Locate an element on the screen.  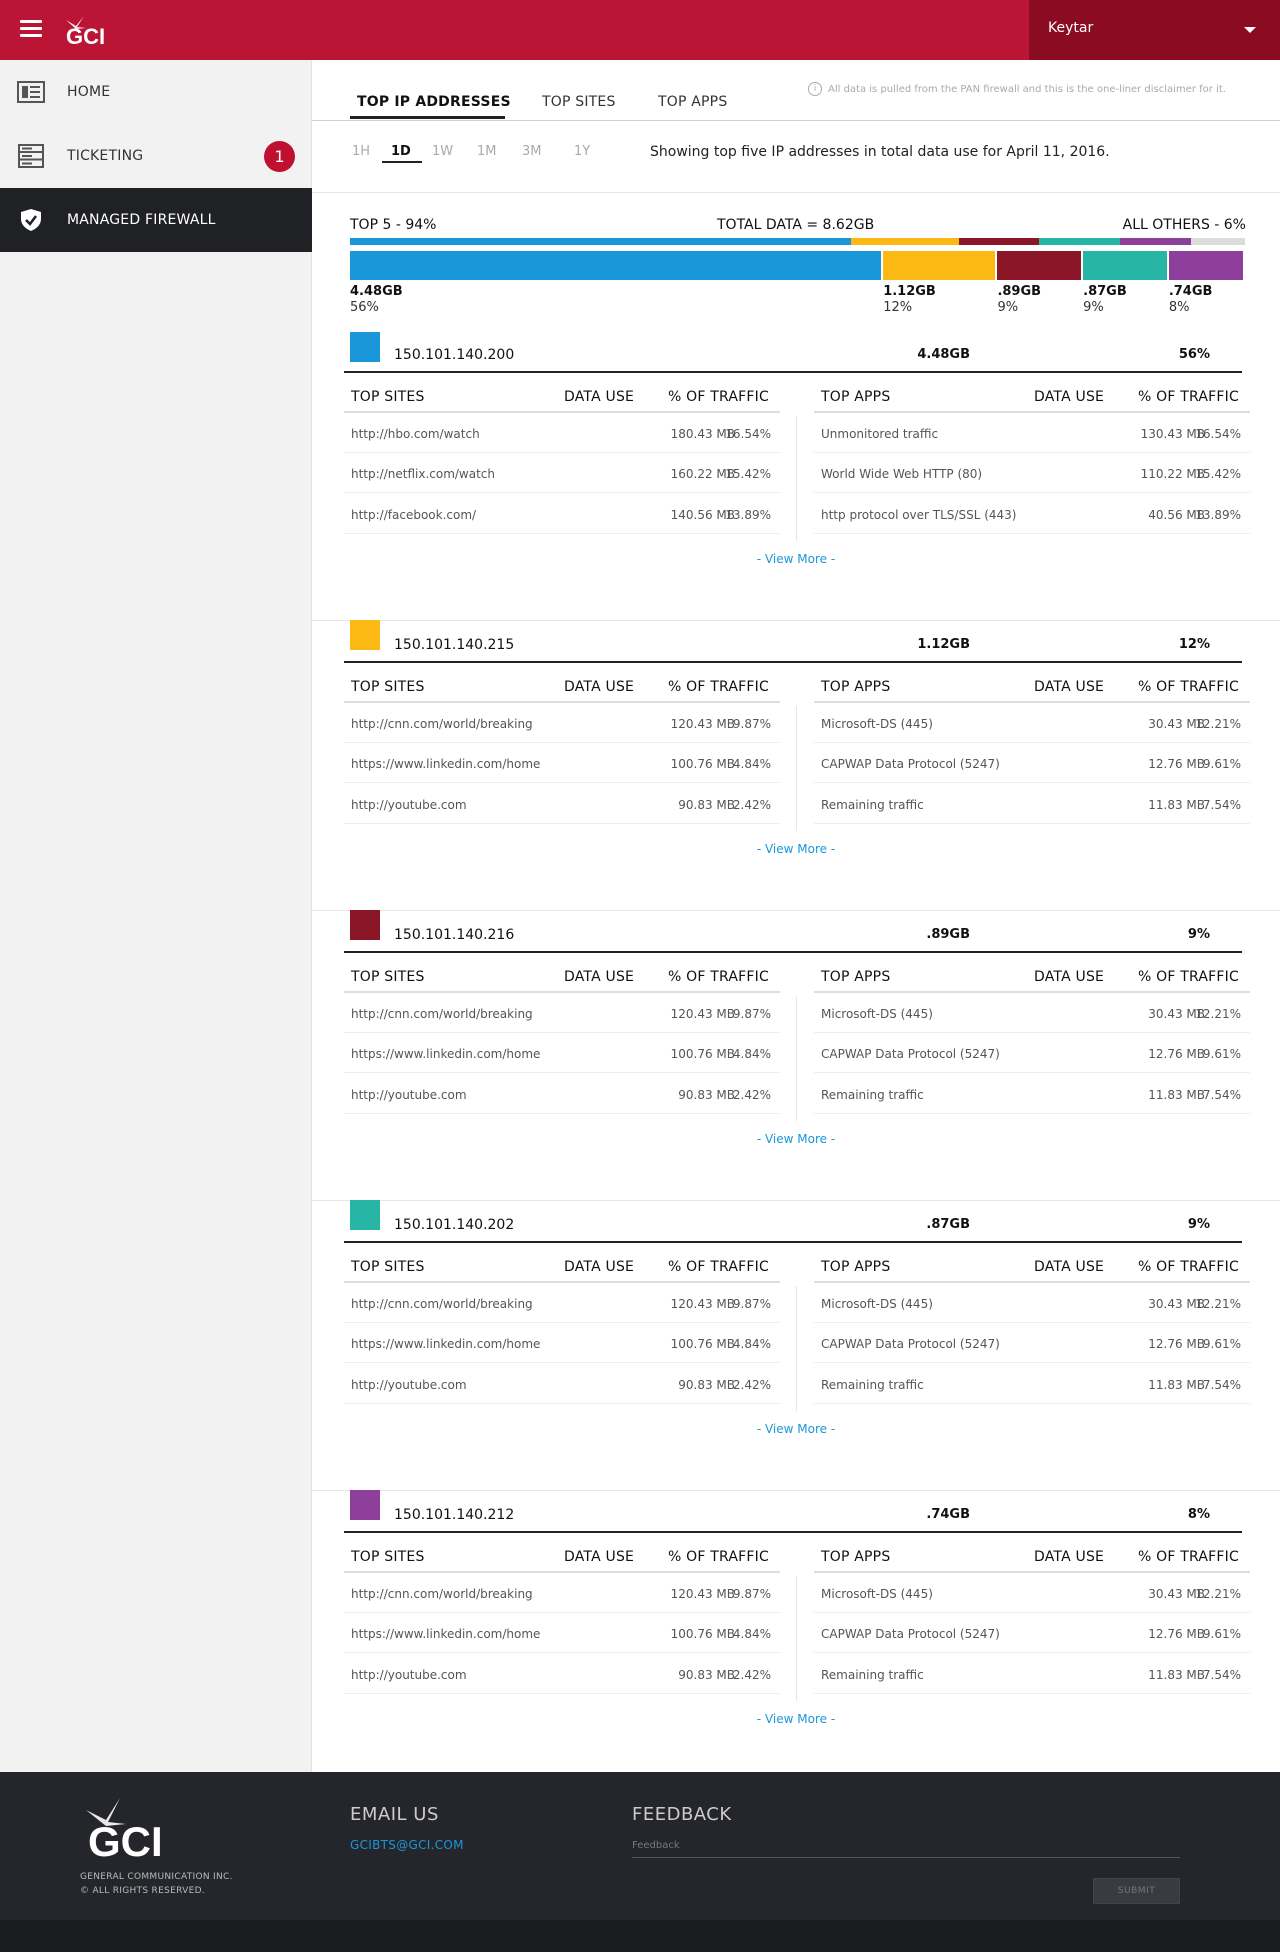
site-url: http://facebook.com/ is located at coordinates (413, 515).